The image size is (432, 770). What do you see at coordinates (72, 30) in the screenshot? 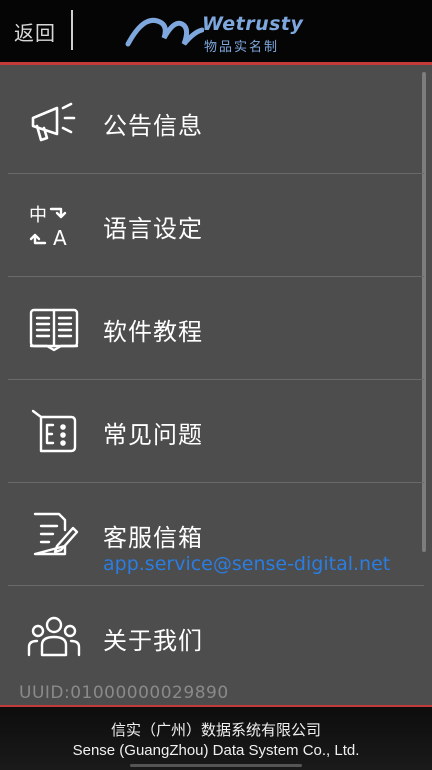
I see `header-divider` at bounding box center [72, 30].